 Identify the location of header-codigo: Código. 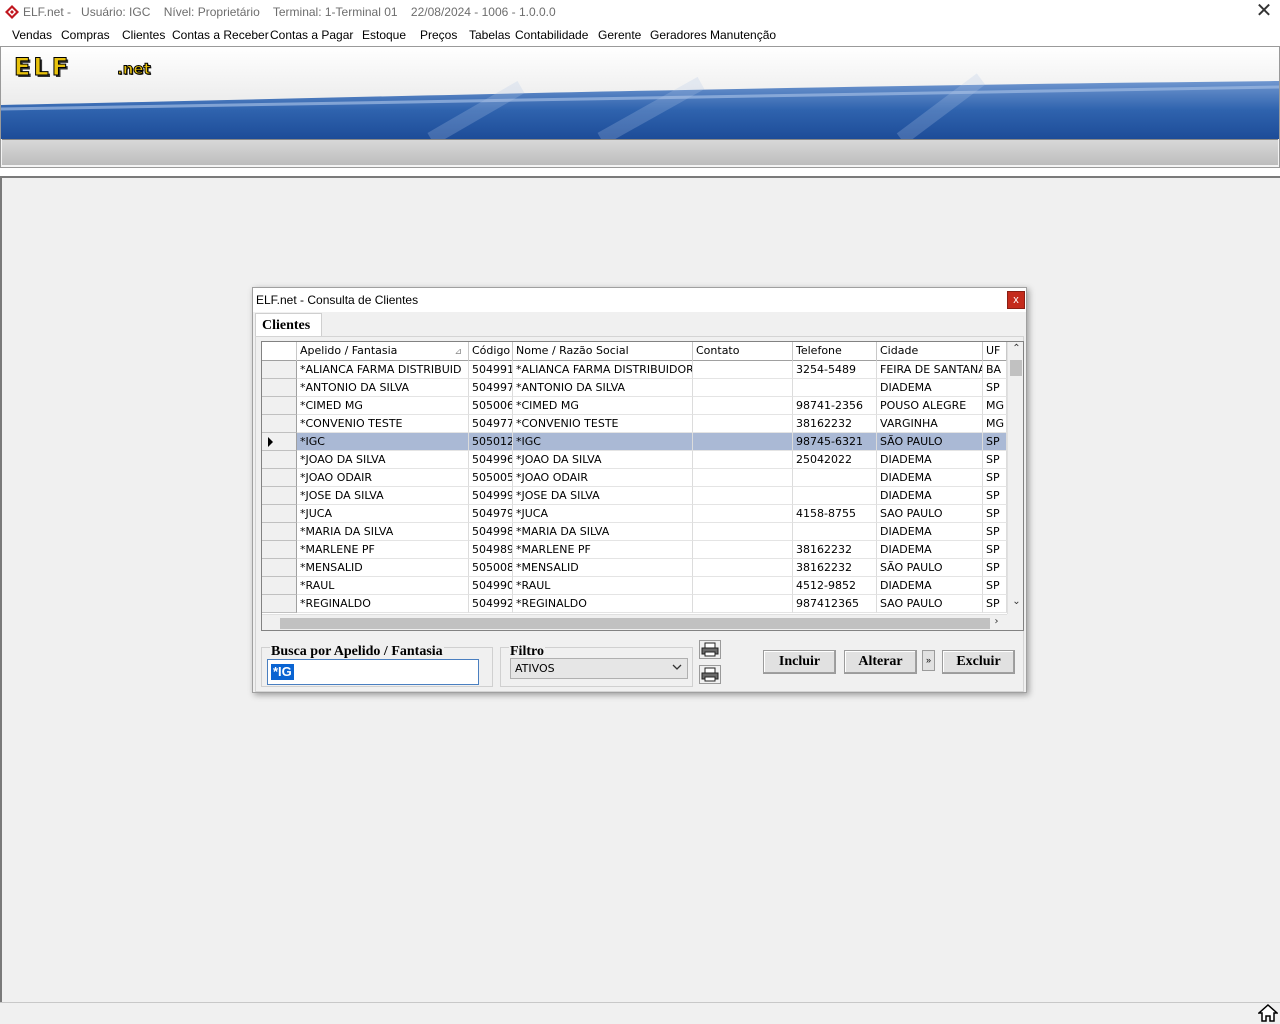
(491, 351).